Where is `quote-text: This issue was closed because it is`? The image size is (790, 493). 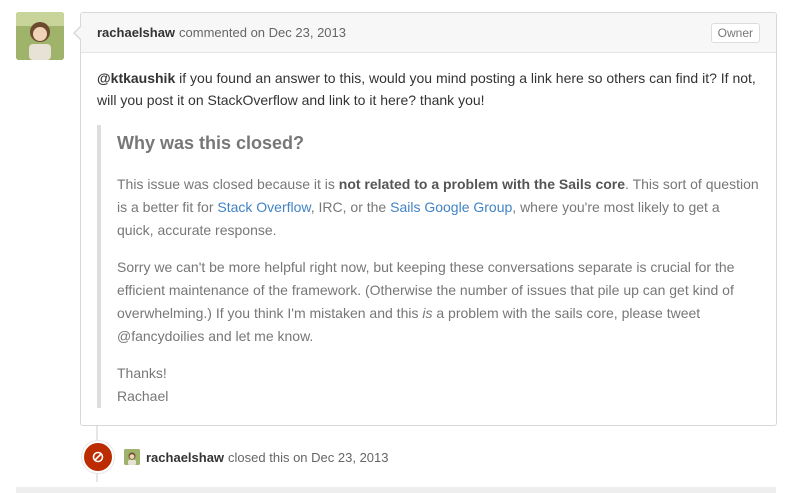
quote-text: This issue was closed because it is is located at coordinates (228, 184).